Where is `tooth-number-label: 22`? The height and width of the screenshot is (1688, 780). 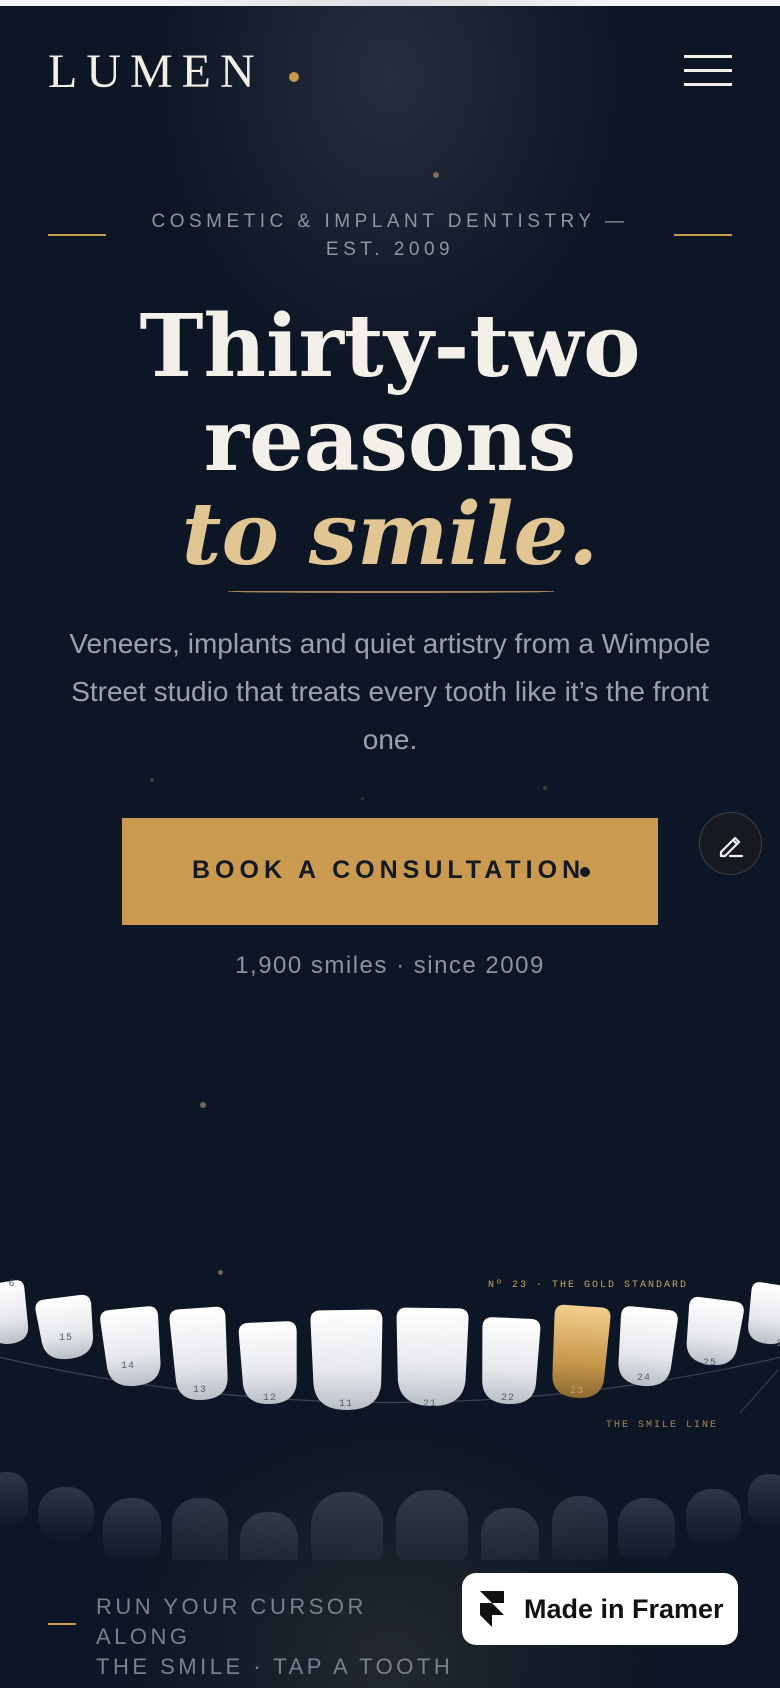 tooth-number-label: 22 is located at coordinates (508, 1398).